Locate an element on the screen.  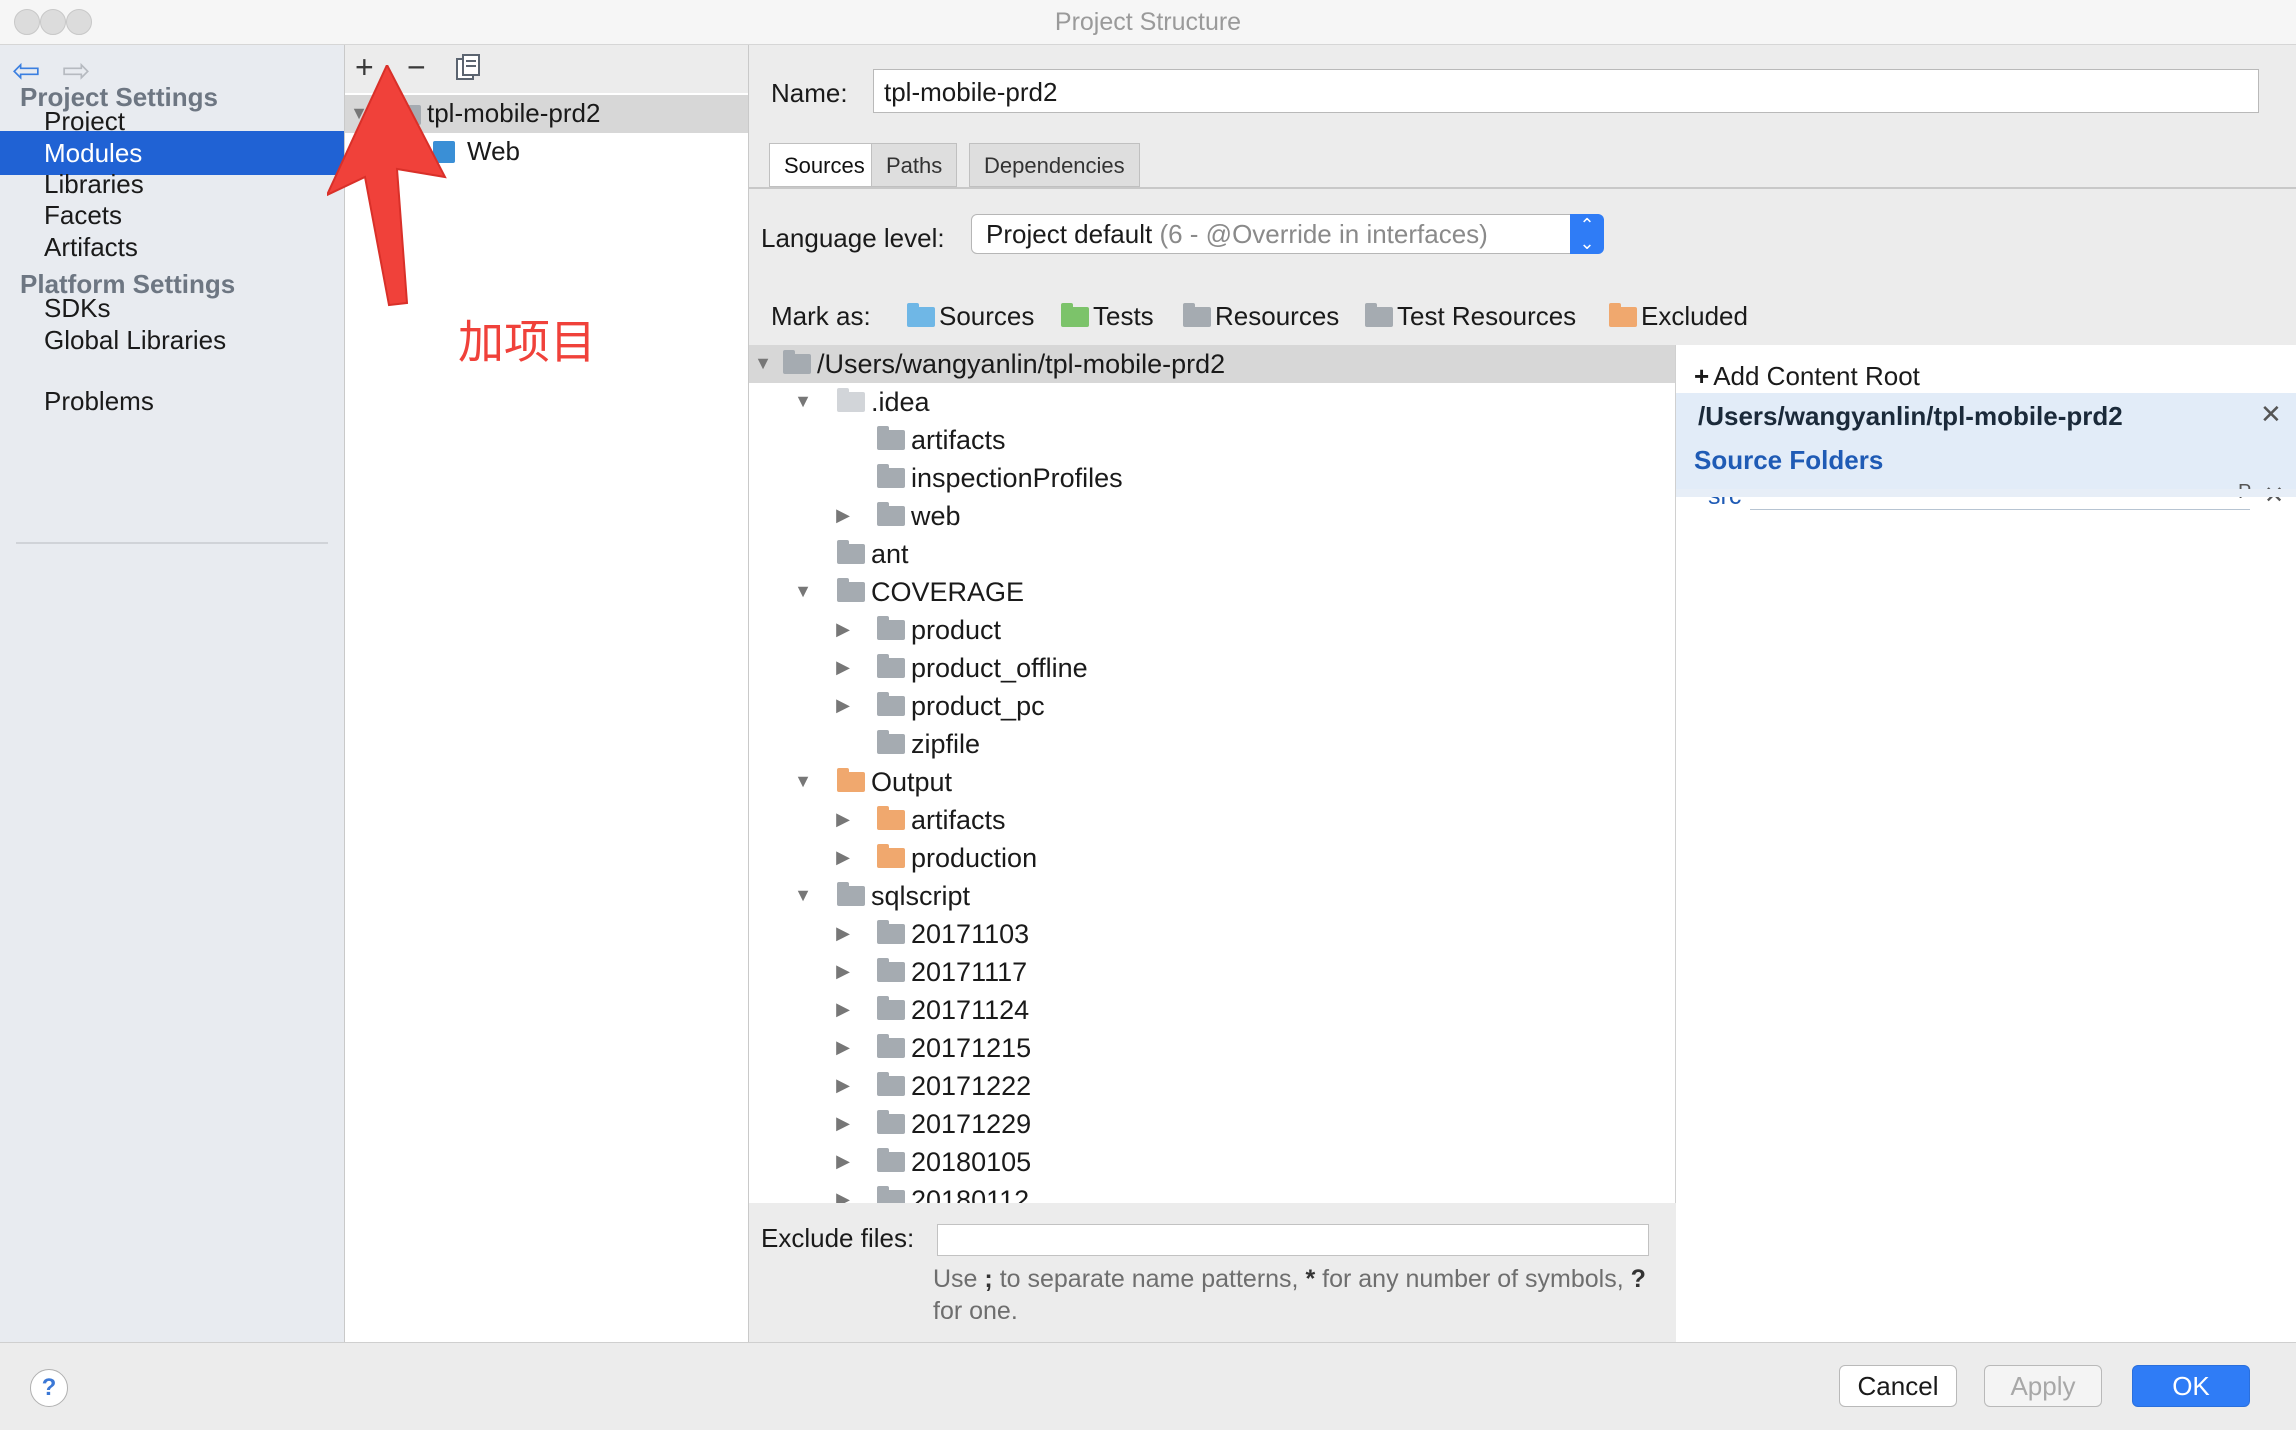
tree-row-label: 20171117 is located at coordinates (969, 972).